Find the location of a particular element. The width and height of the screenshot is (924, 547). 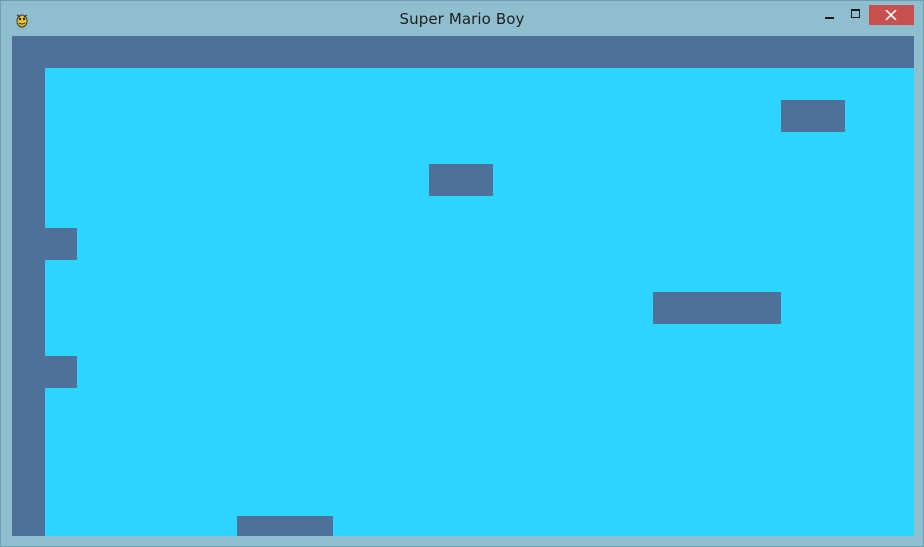

minimize-icon is located at coordinates (829, 18).